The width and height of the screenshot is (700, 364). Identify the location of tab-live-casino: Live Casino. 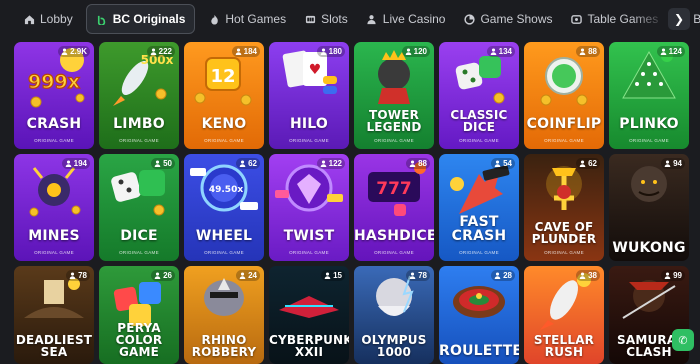
(406, 19).